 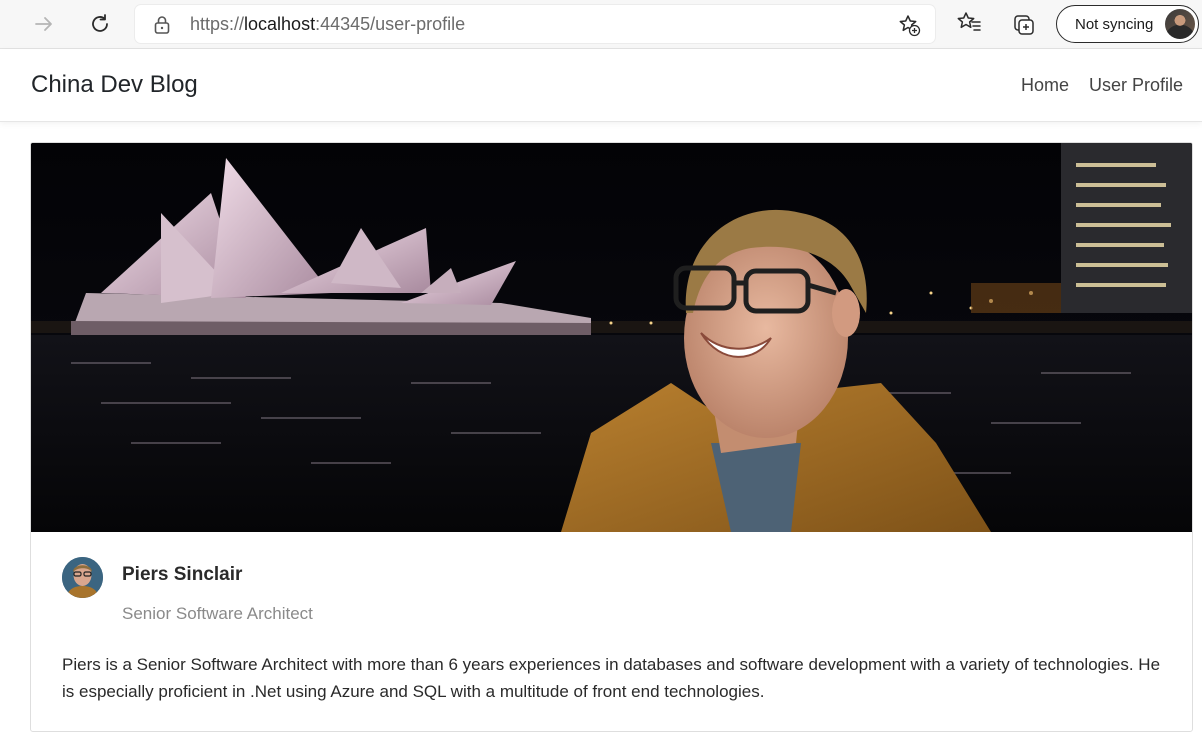 What do you see at coordinates (535, 24) in the screenshot?
I see `address-bar: https://localhost:44345/user-profile` at bounding box center [535, 24].